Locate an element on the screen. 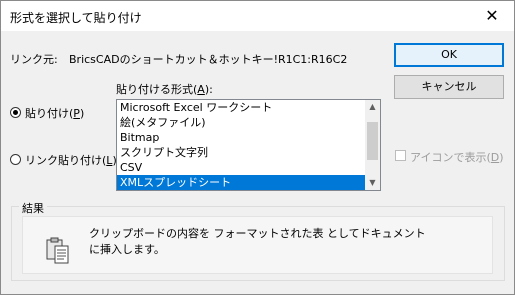  radio-paste-link-label: リンク貼り付け(L) is located at coordinates (71, 160).